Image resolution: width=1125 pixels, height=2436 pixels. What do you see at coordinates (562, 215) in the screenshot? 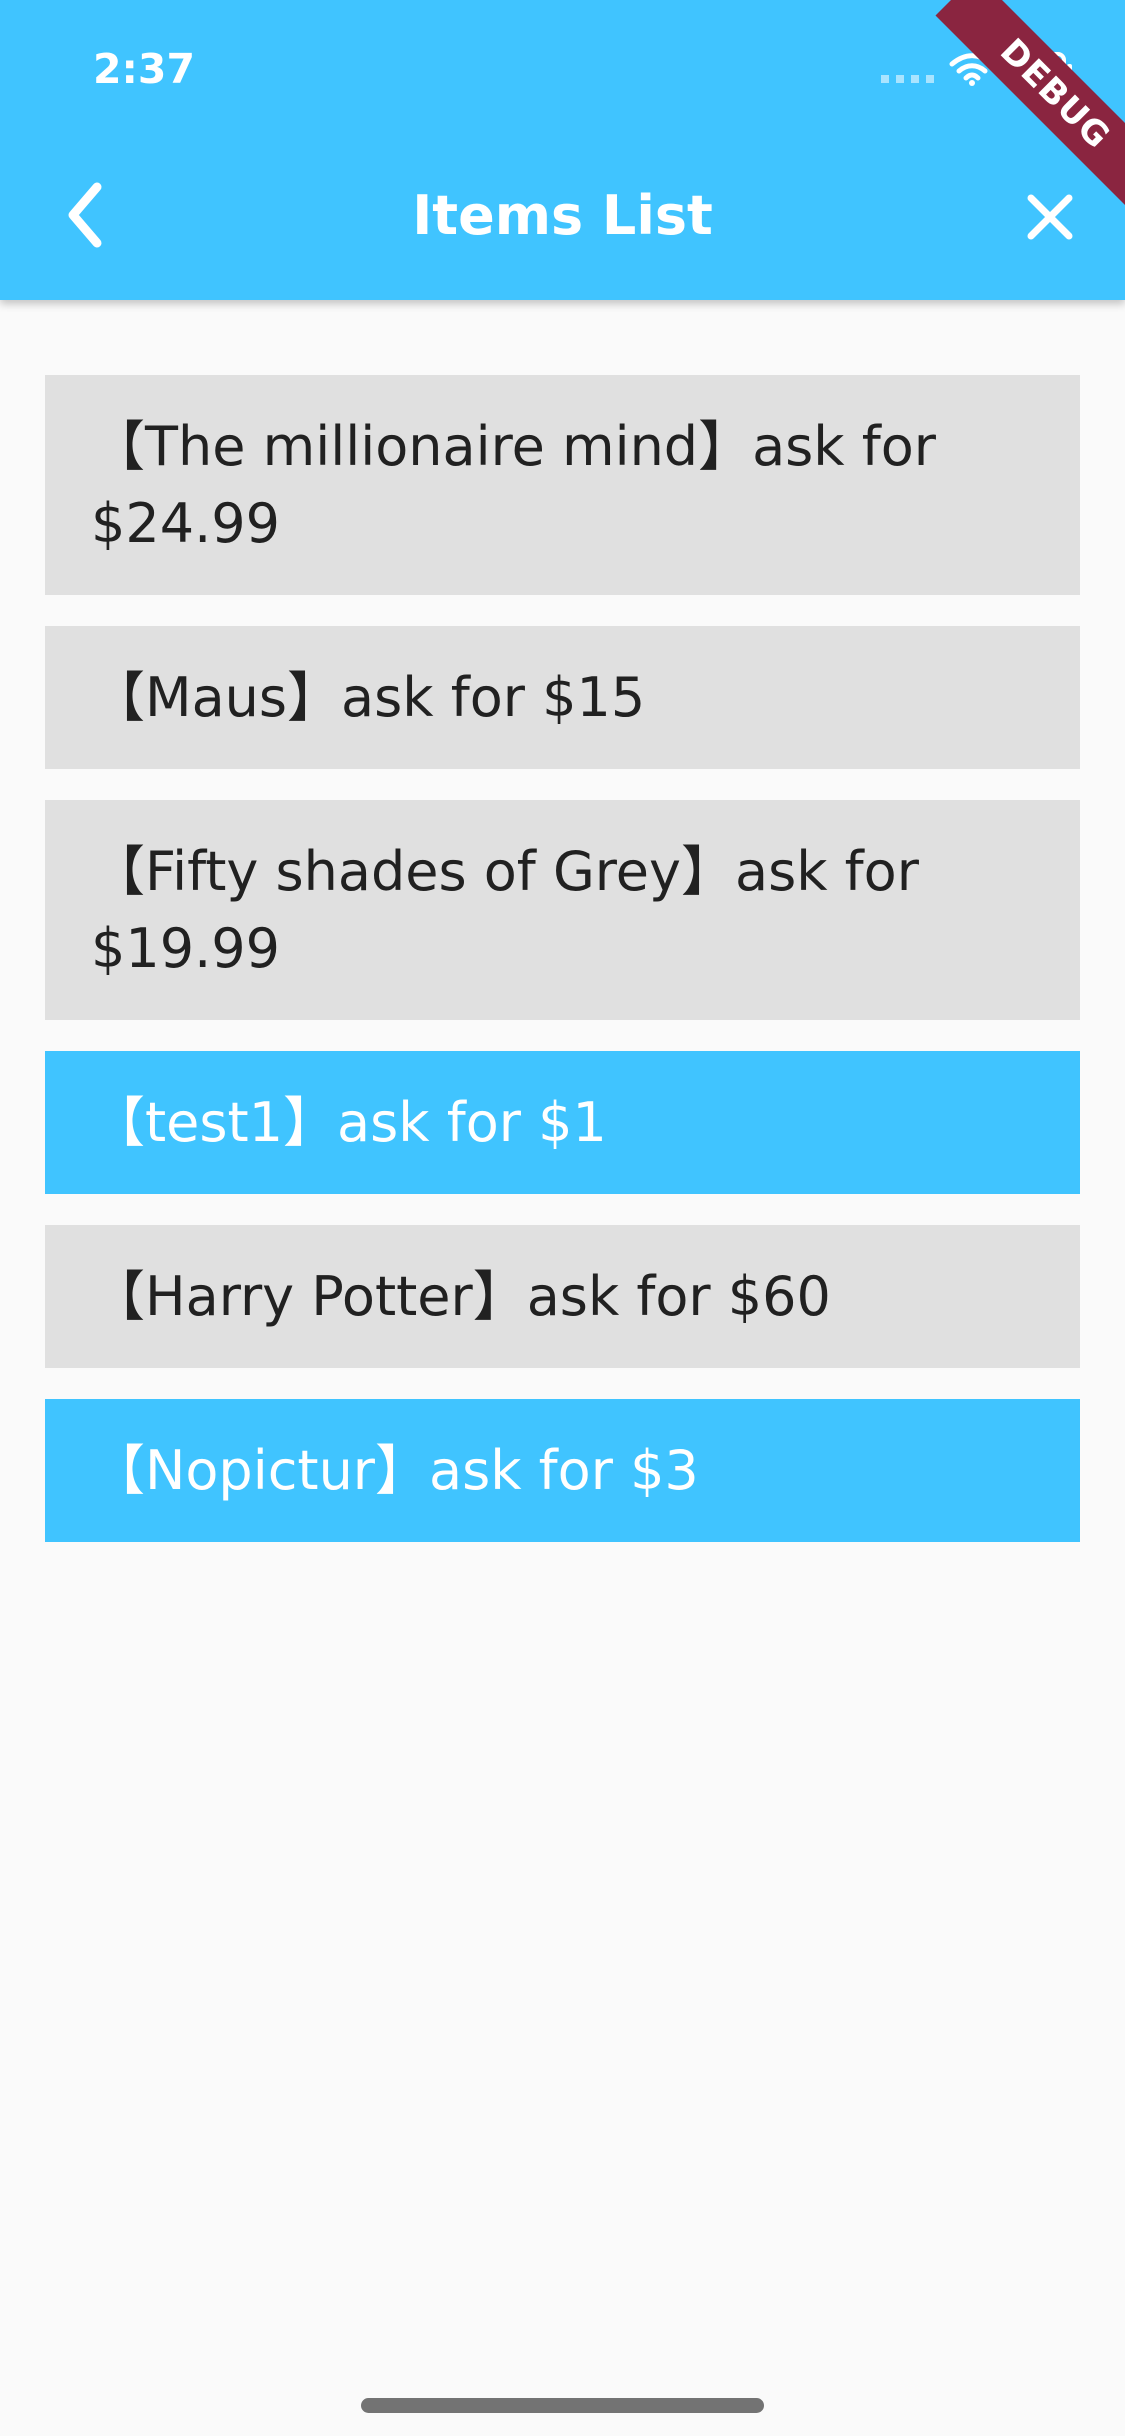
I see `page-title: Items List` at bounding box center [562, 215].